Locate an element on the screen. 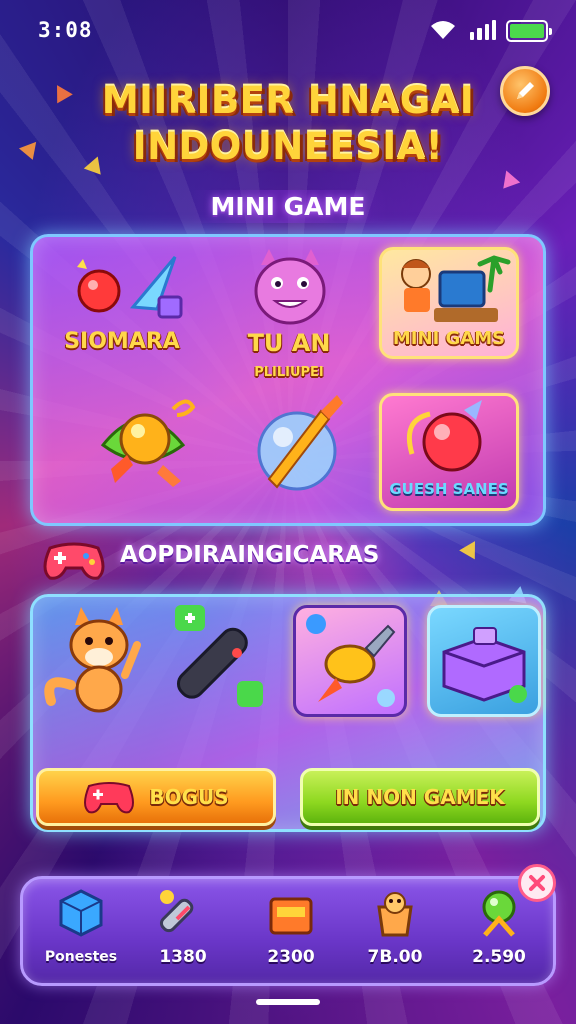 Image resolution: width=576 pixels, height=1024 pixels. mini-game-heading: MINI GAME is located at coordinates (288, 206).